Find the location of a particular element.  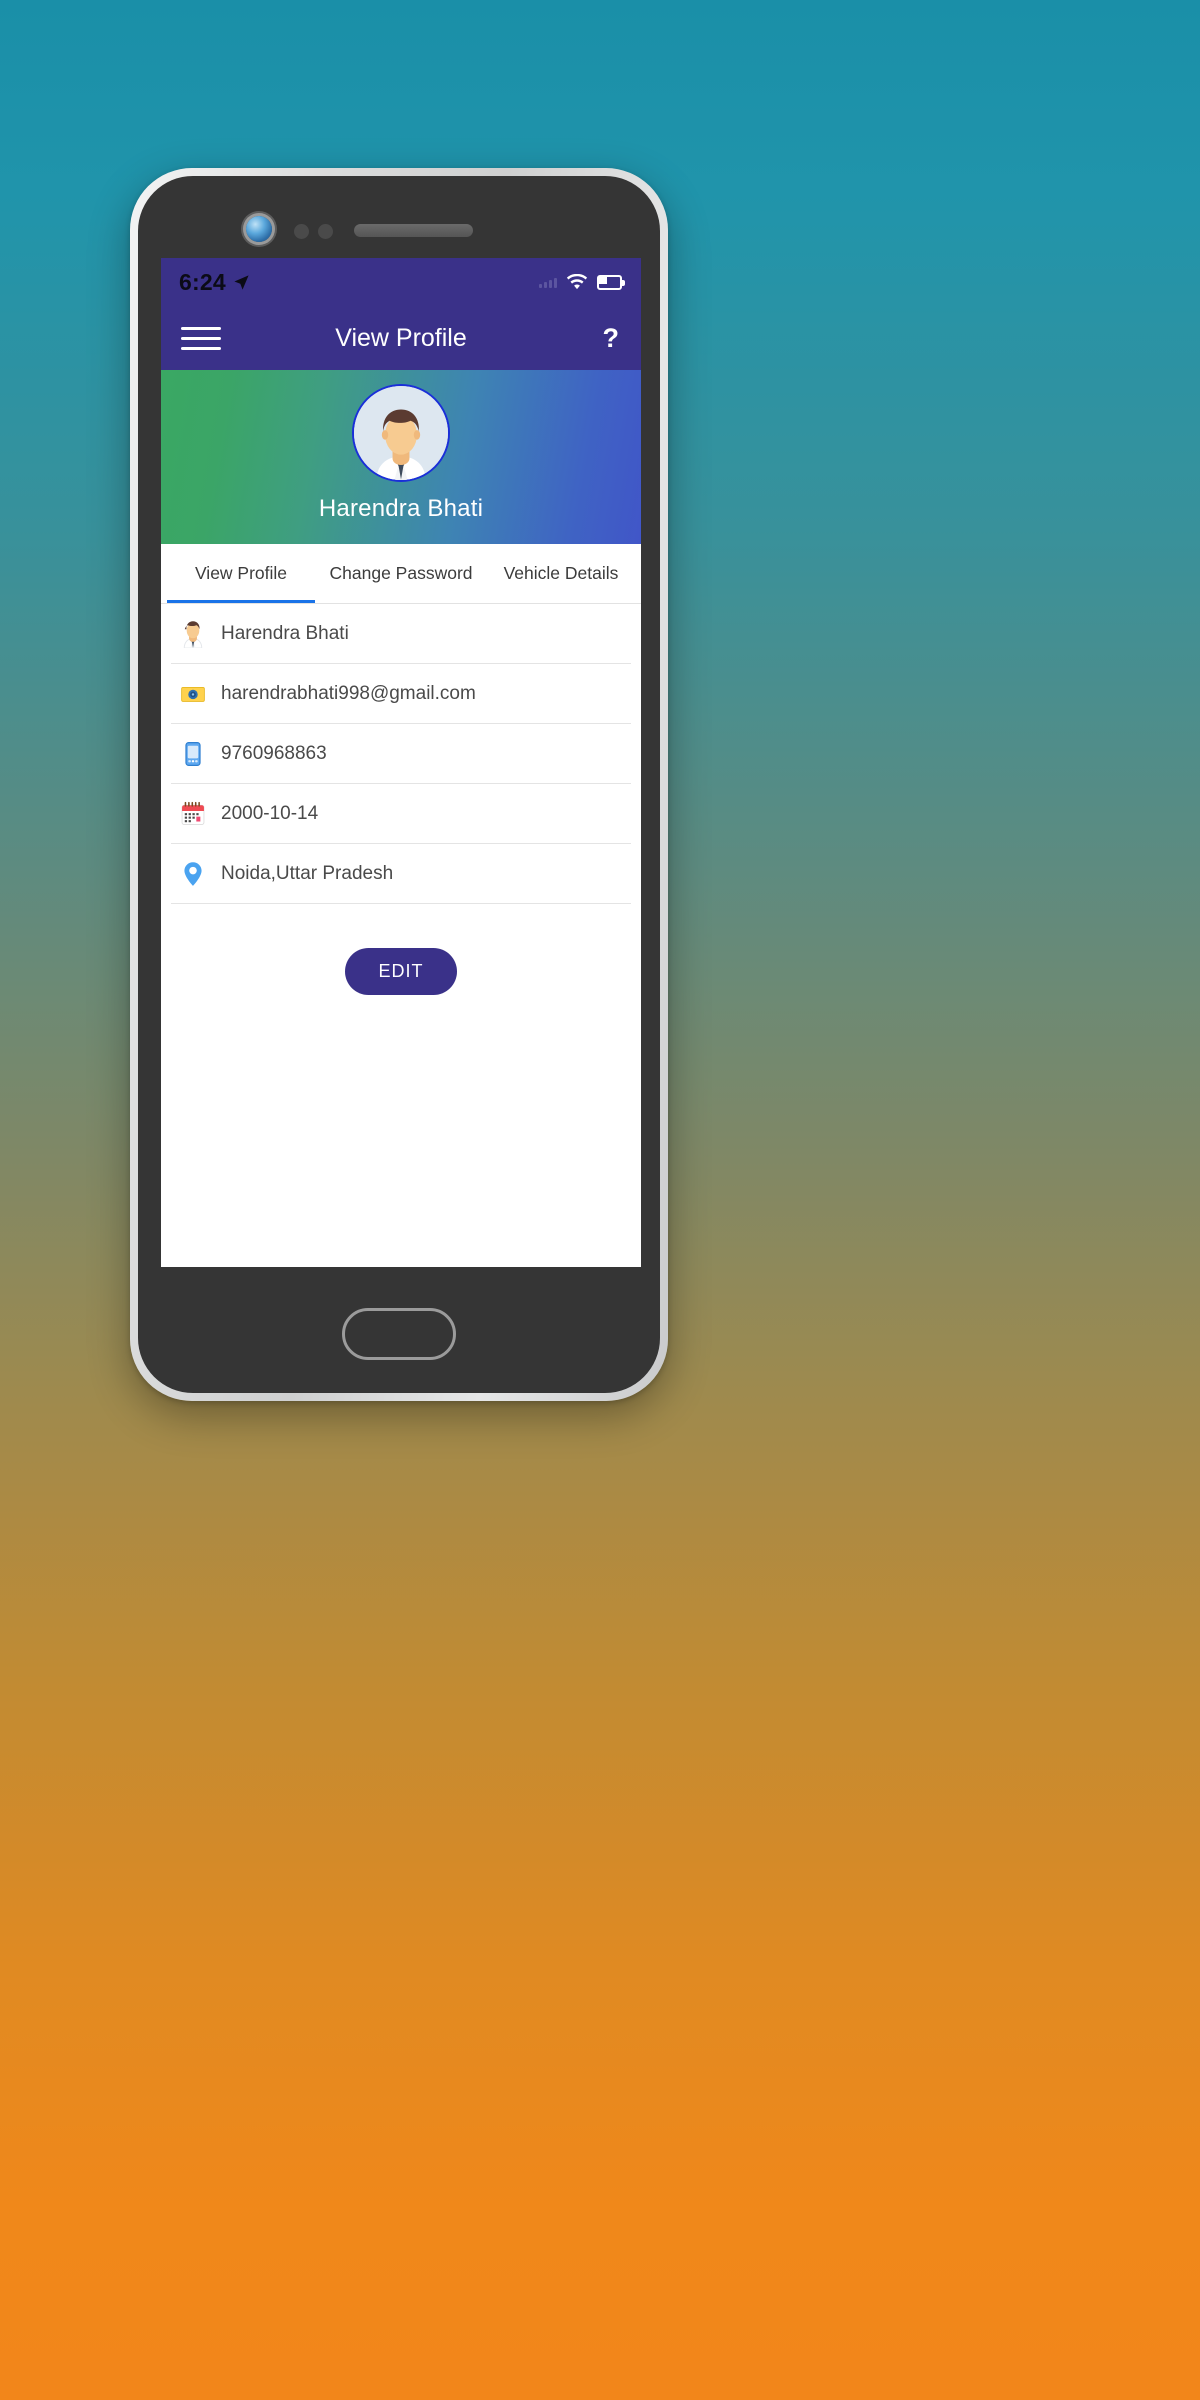

proximity-sensor-icon is located at coordinates (301, 231).